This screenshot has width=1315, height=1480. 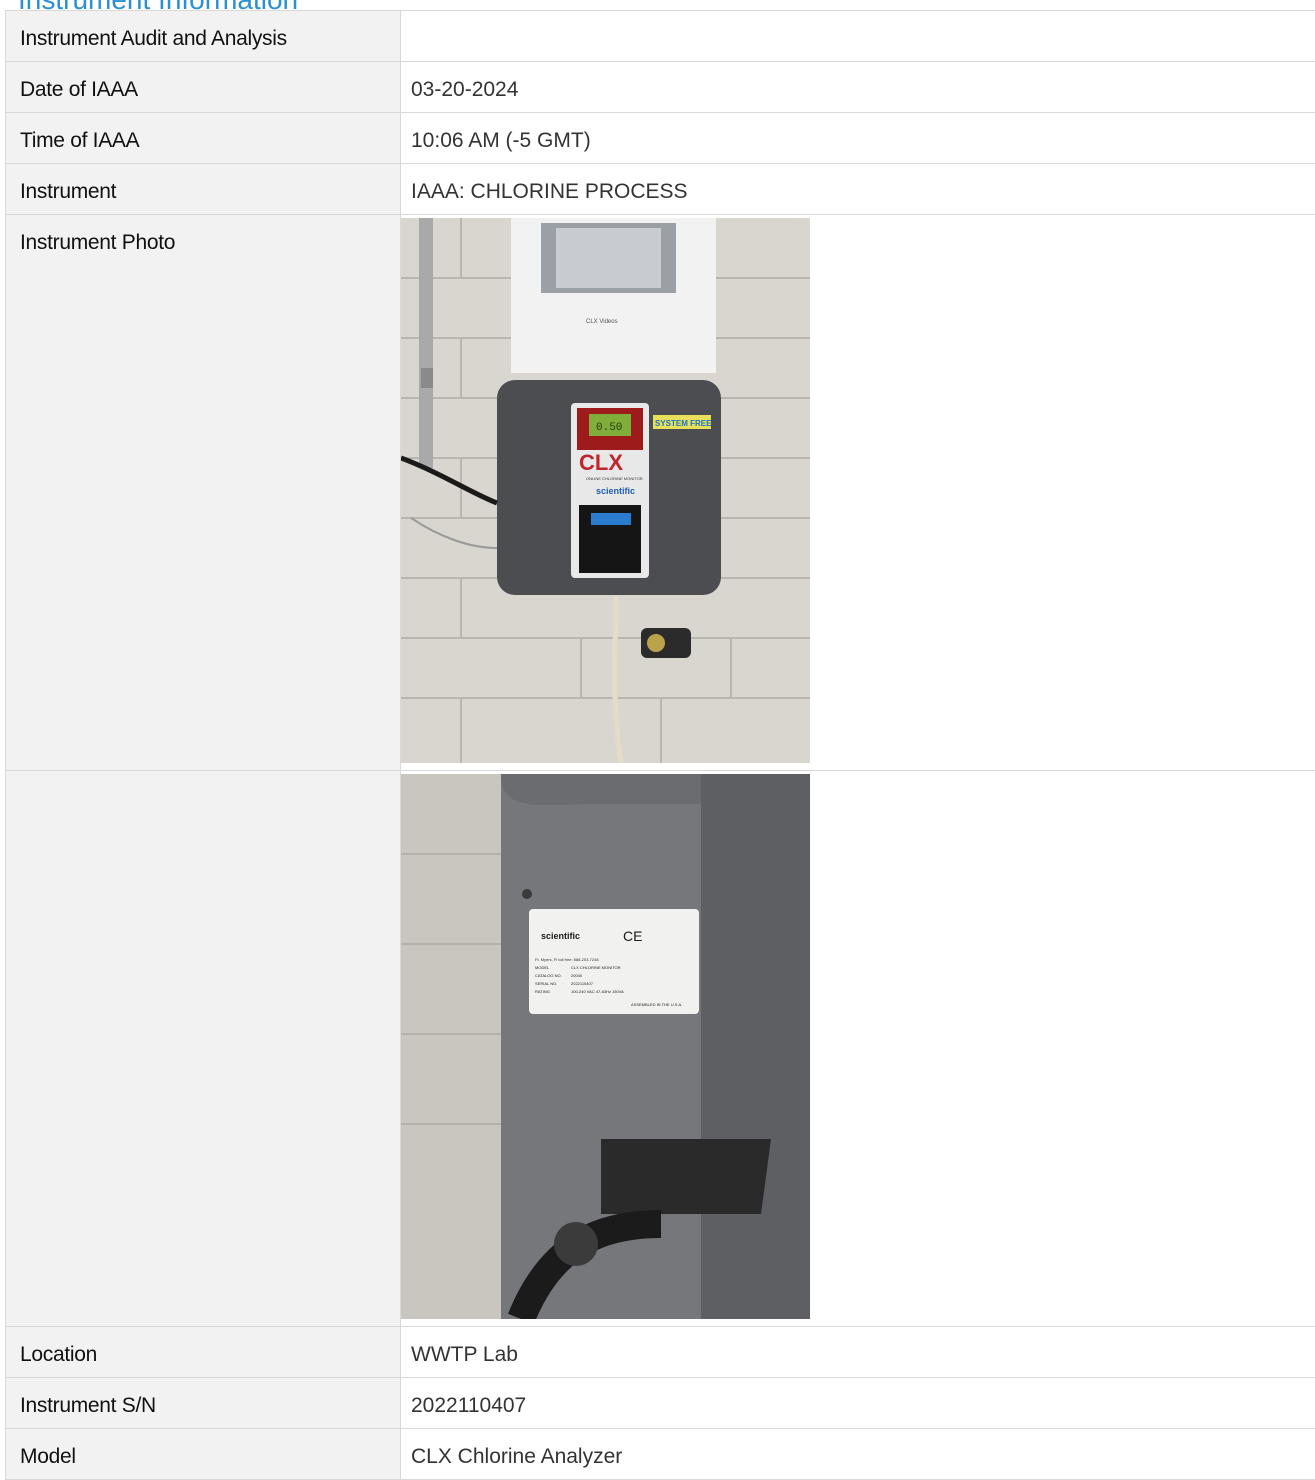 I want to click on time-label: Time of IAAA, so click(x=203, y=133).